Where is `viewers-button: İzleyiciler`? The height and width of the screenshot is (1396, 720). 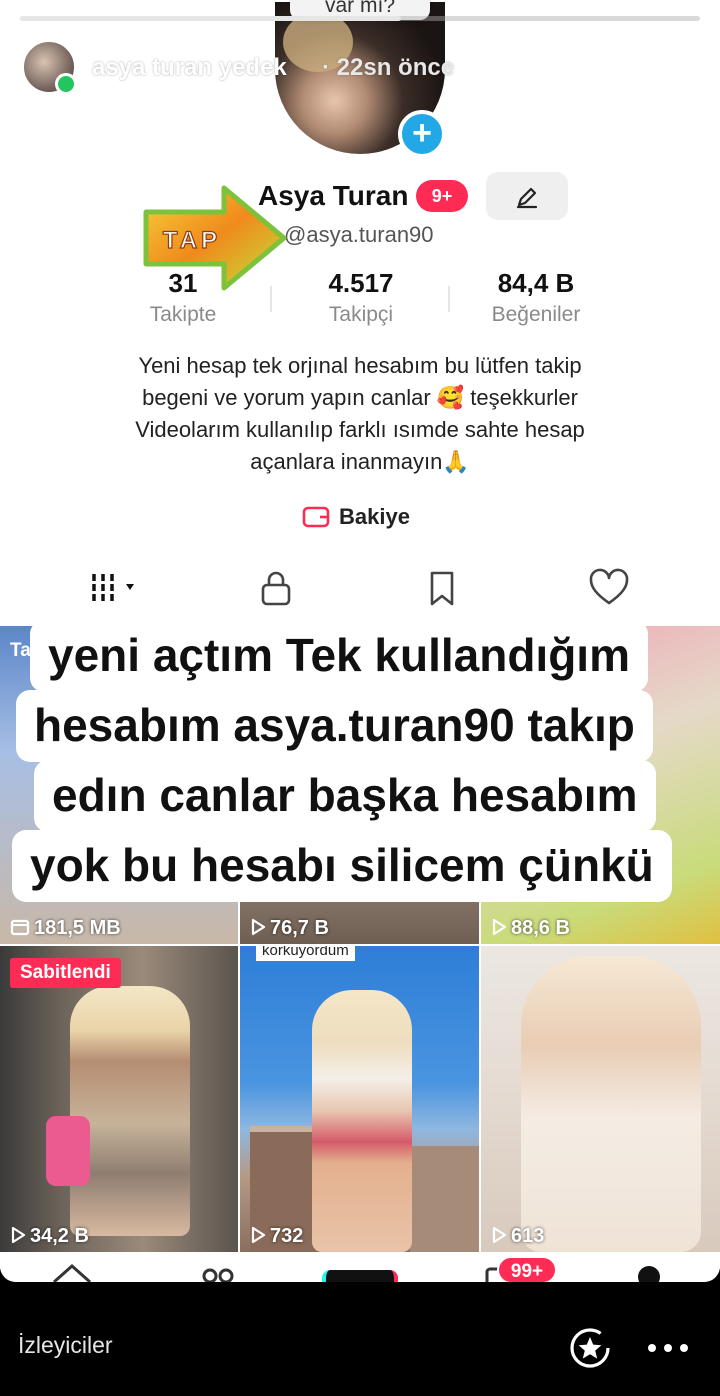 viewers-button: İzleyiciler is located at coordinates (65, 1345).